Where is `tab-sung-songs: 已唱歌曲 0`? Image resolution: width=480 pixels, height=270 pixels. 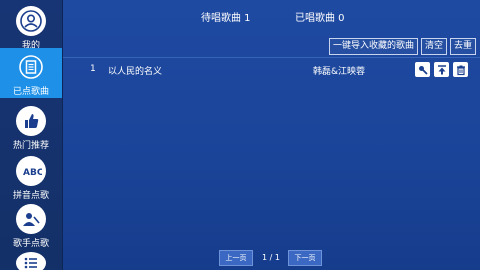
tab-sung-songs: 已唱歌曲 0 is located at coordinates (320, 16).